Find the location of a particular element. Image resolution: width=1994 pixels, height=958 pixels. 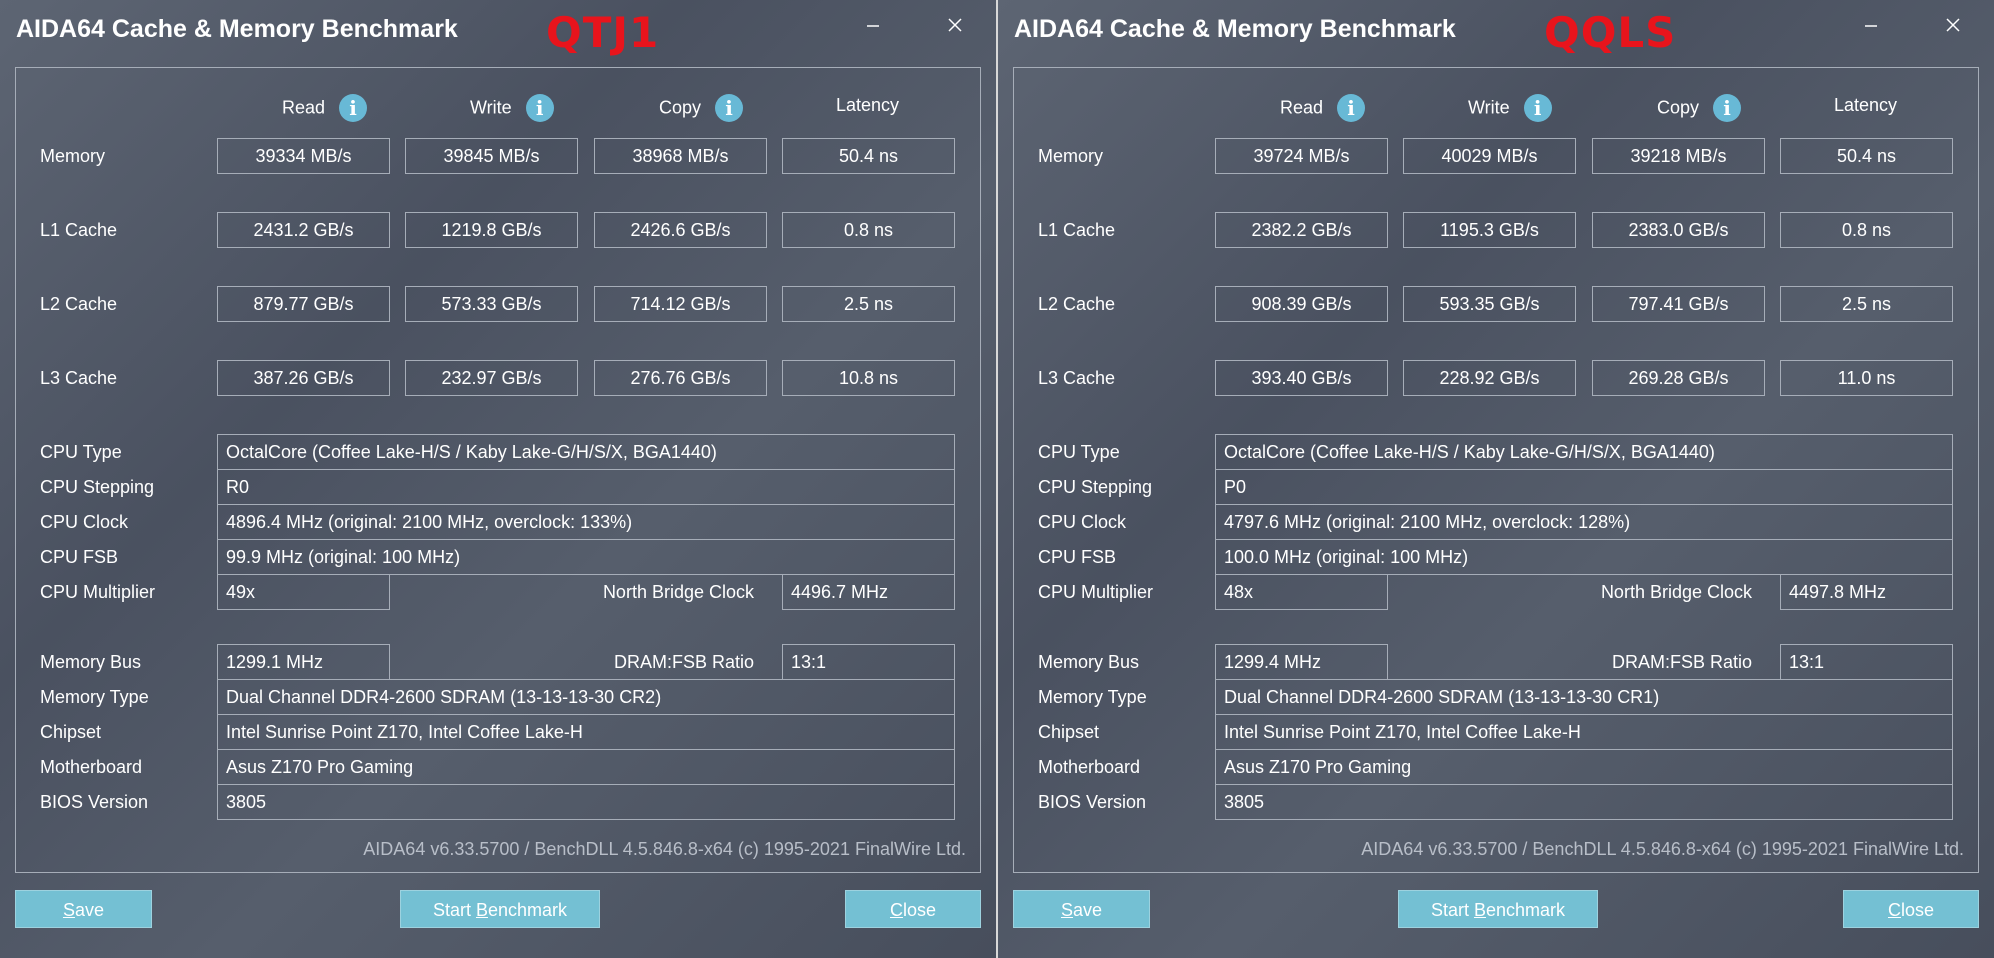

window-title: AIDA64 Cache & Memory Benchmark is located at coordinates (237, 29).